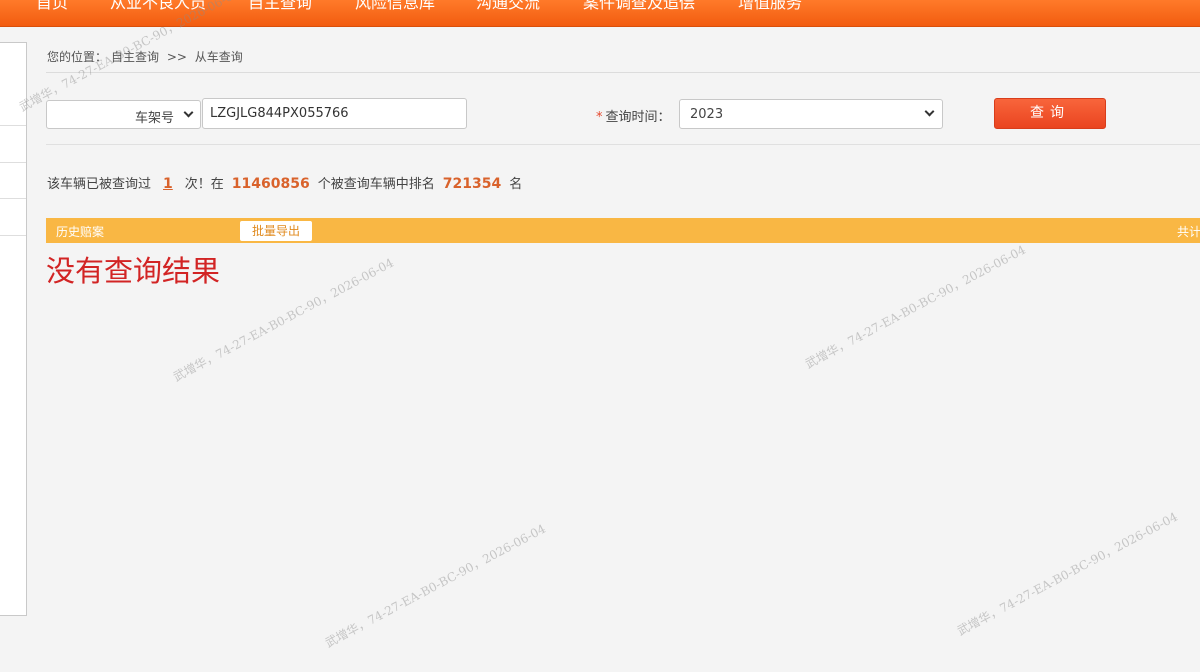 Image resolution: width=1200 pixels, height=672 pixels. What do you see at coordinates (334, 113) in the screenshot?
I see `vin-input` at bounding box center [334, 113].